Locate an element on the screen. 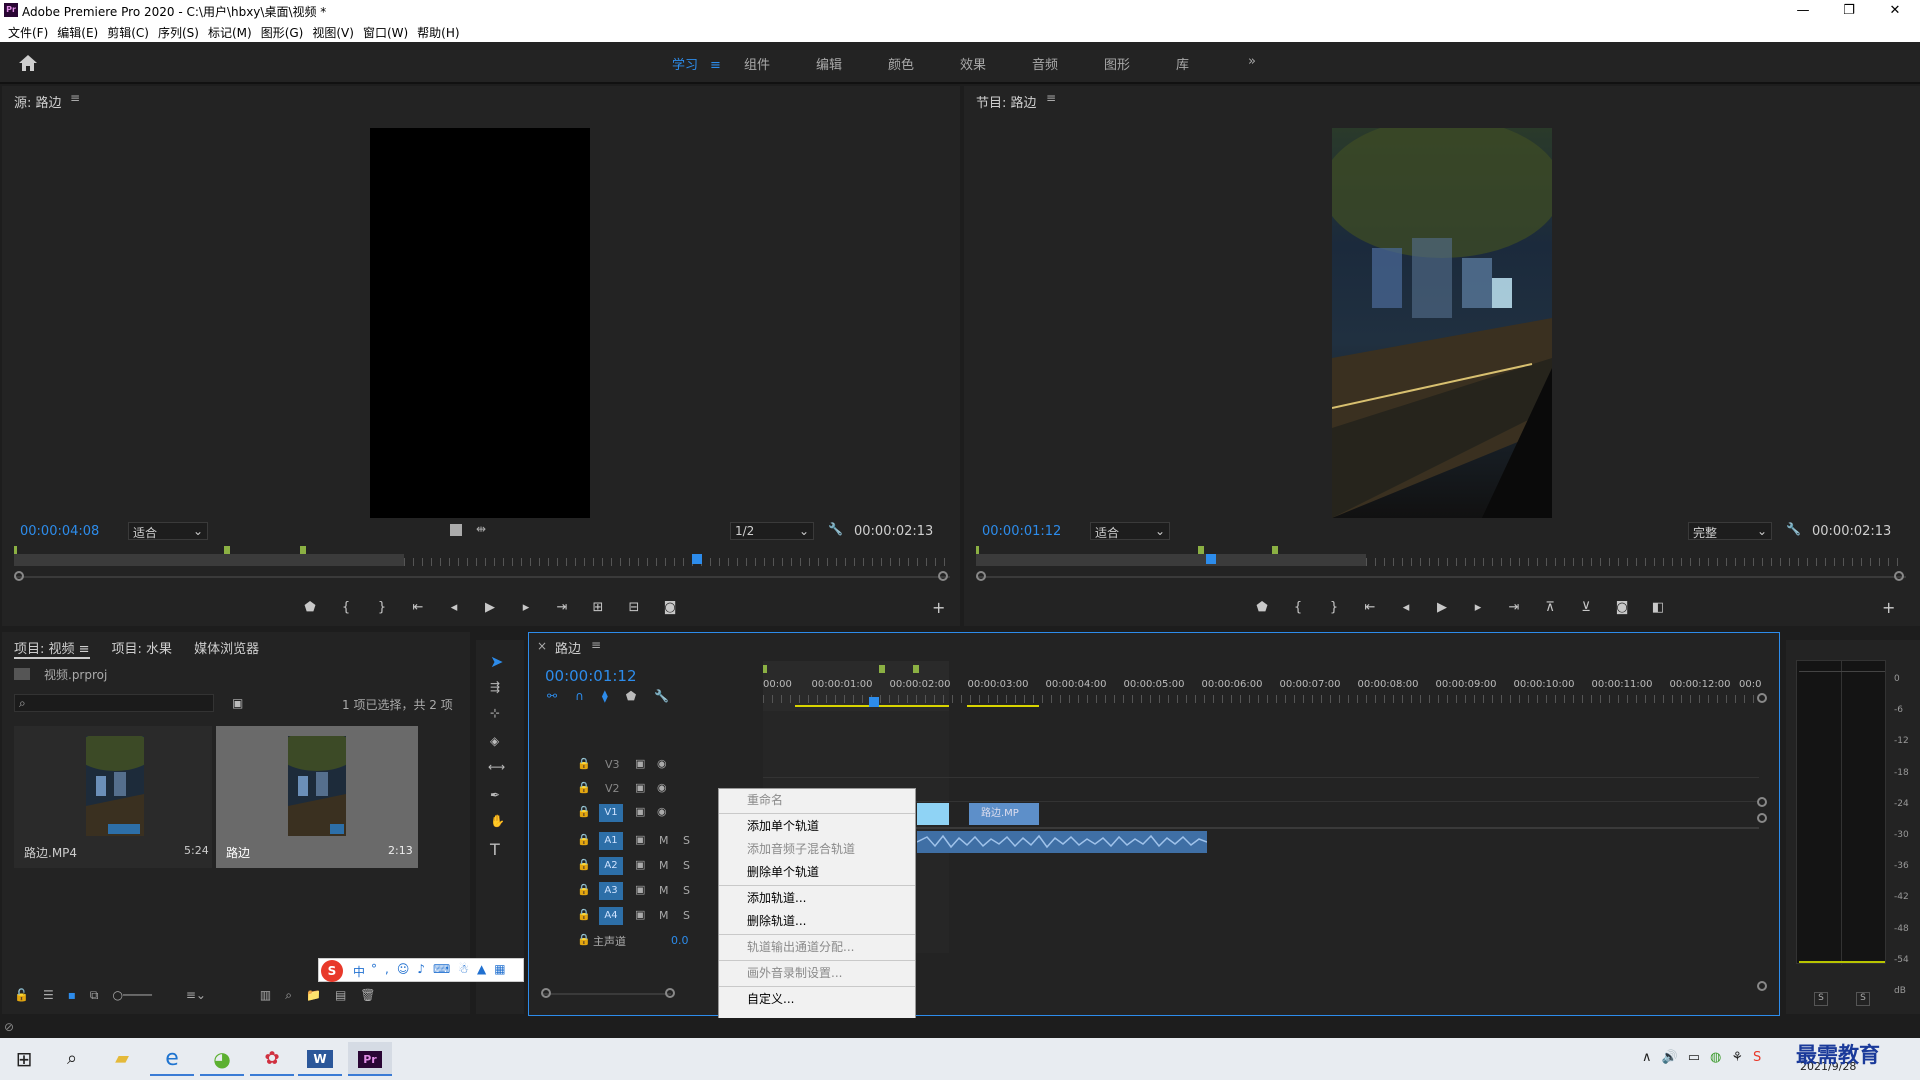 This screenshot has width=1920, height=1080. safe-margins-icon is located at coordinates (456, 530).